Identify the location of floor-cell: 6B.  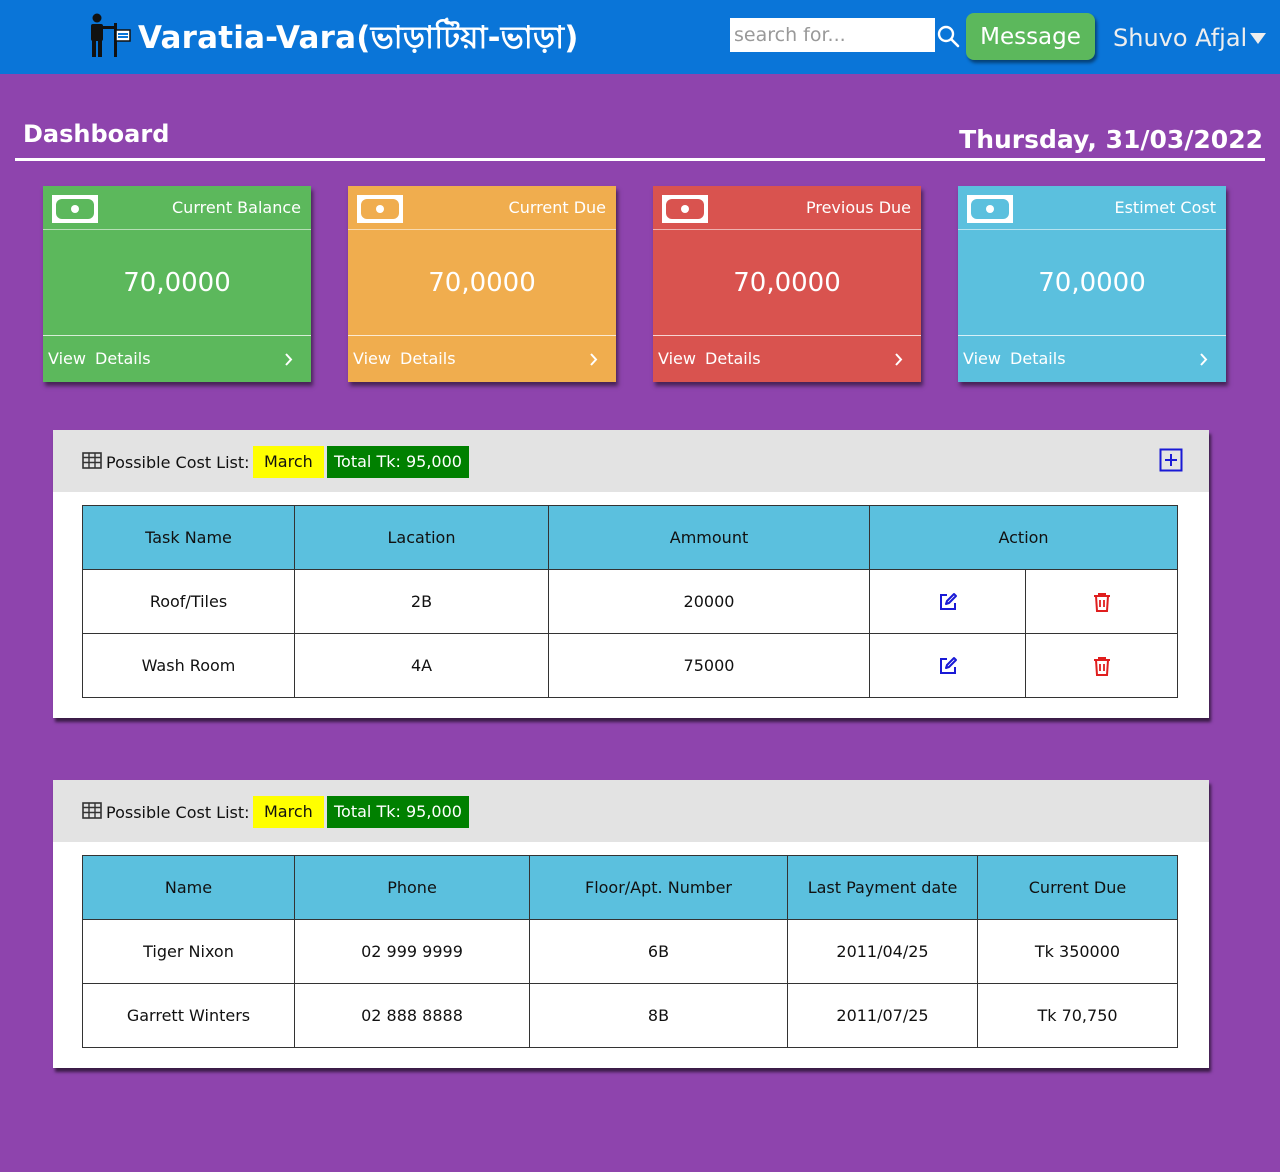
(658, 951).